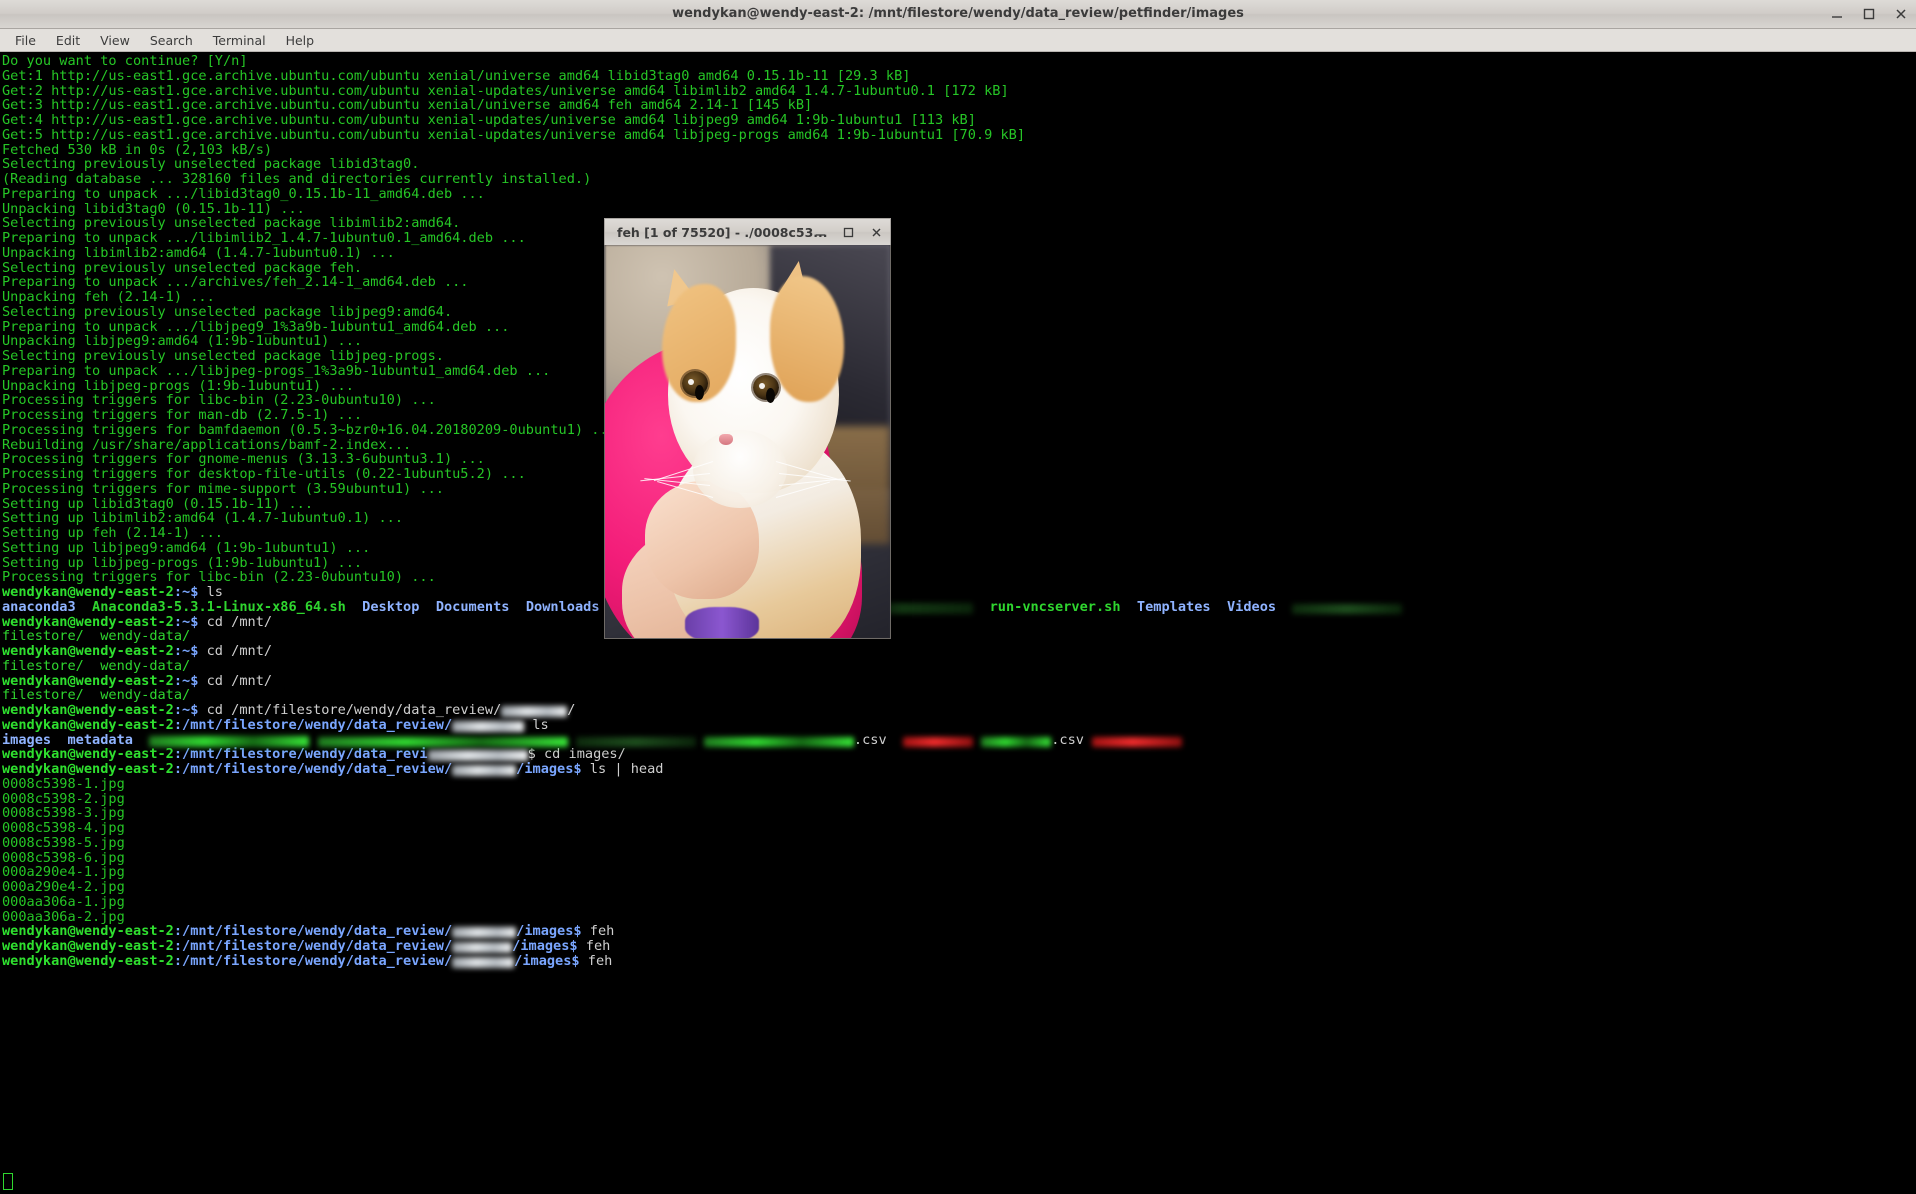 This screenshot has height=1194, width=1916. Describe the element at coordinates (300, 40) in the screenshot. I see `menu-help: Help` at that location.